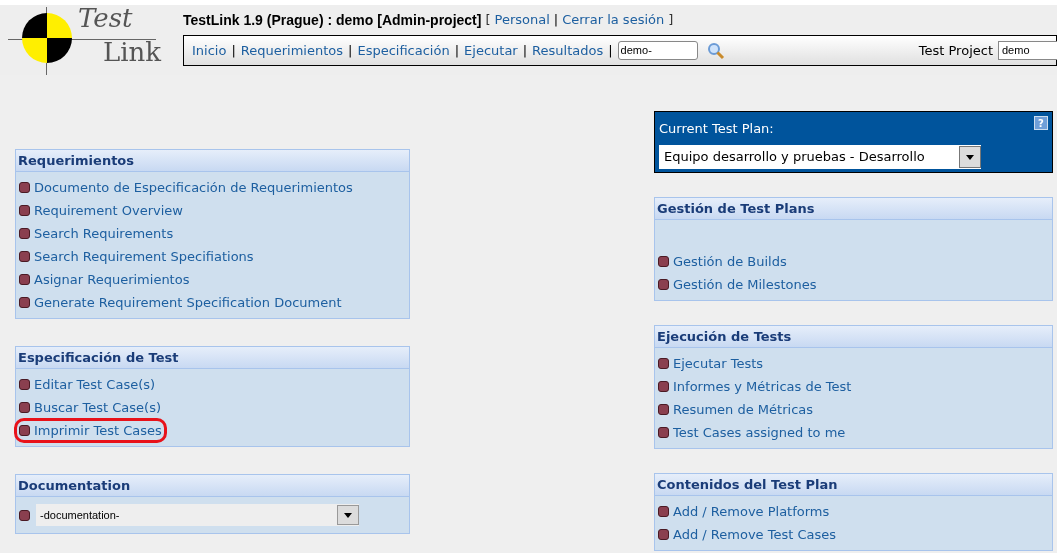 The image size is (1057, 553). What do you see at coordinates (76, 160) in the screenshot?
I see `panel-title: Requerimientos` at bounding box center [76, 160].